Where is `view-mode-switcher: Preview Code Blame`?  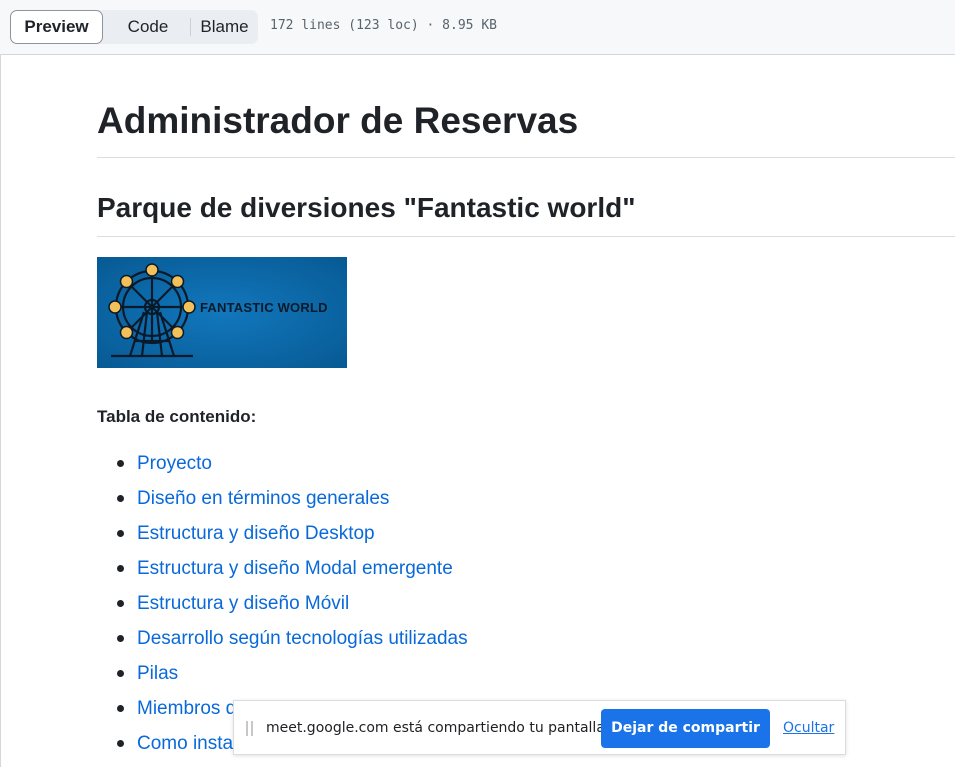 view-mode-switcher: Preview Code Blame is located at coordinates (134, 27).